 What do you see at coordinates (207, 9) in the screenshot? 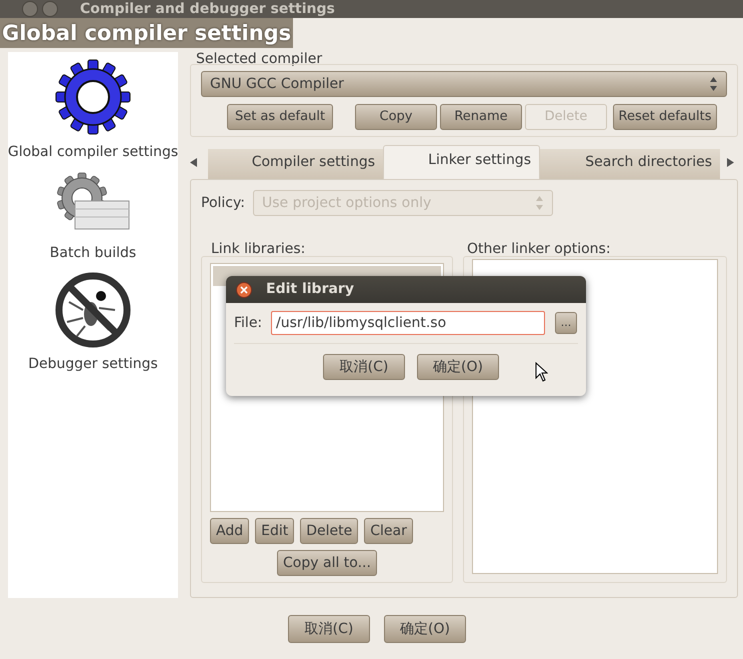
I see `window-title: Compiler and debugger settings` at bounding box center [207, 9].